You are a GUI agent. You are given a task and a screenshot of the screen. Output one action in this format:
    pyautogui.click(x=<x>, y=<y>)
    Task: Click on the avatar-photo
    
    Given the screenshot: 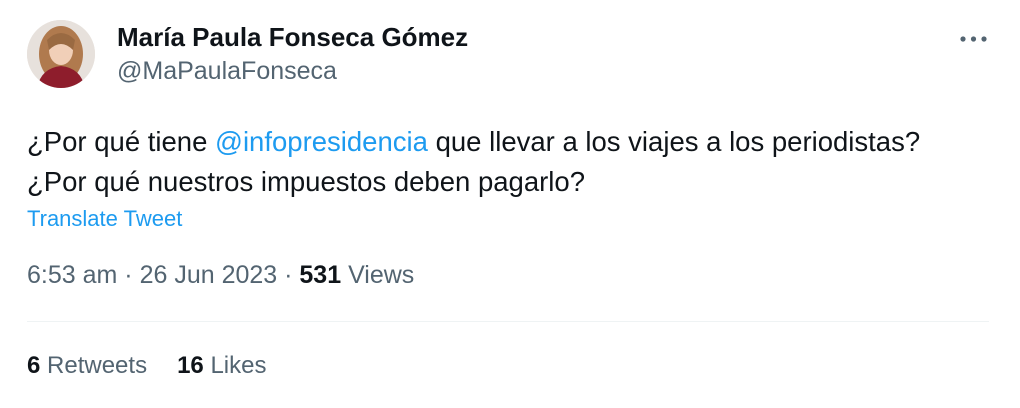 What is the action you would take?
    pyautogui.click(x=61, y=54)
    